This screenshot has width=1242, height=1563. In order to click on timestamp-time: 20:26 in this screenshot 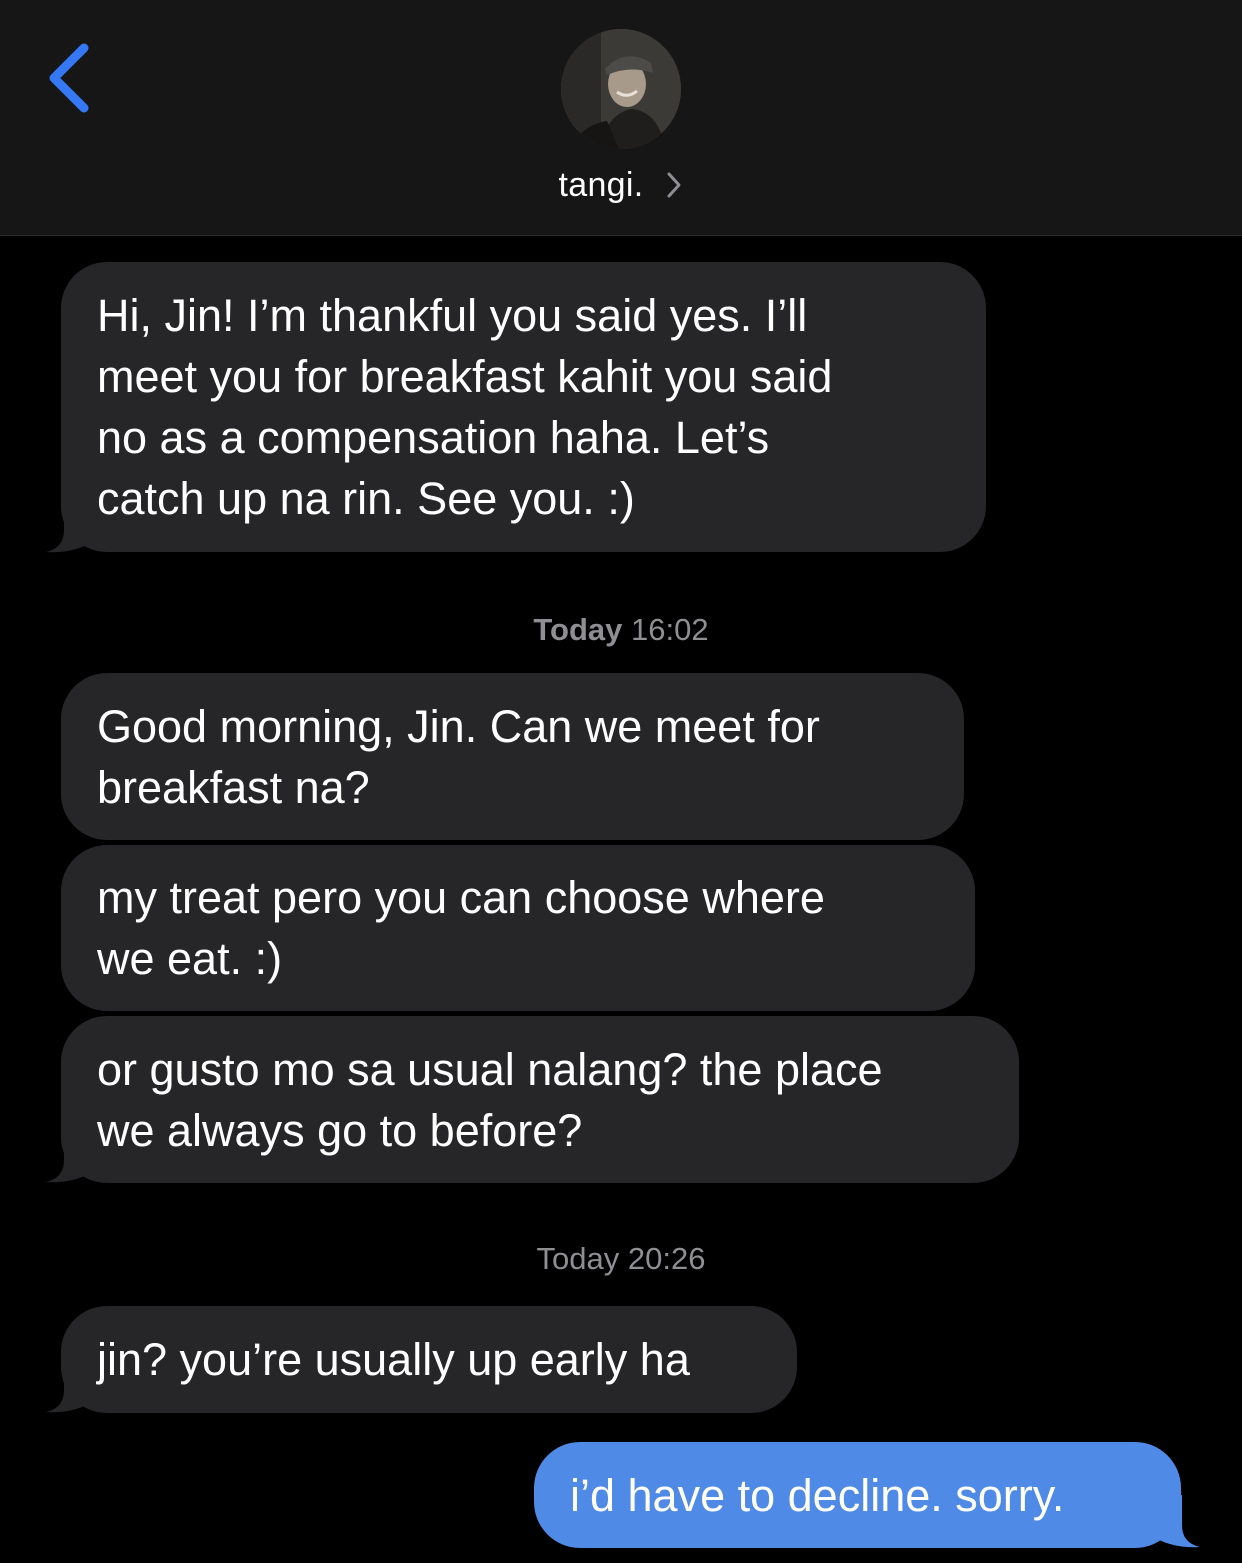, I will do `click(666, 1258)`.